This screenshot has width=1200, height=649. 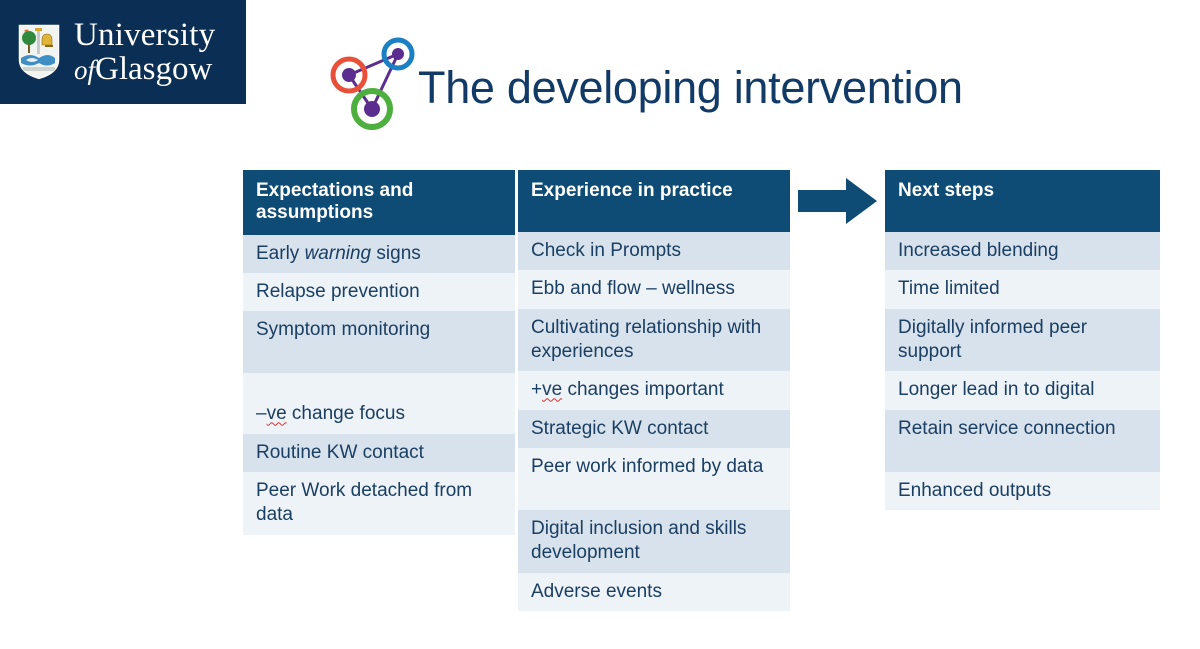 I want to click on cell-text: Early warning signs, so click(x=338, y=253).